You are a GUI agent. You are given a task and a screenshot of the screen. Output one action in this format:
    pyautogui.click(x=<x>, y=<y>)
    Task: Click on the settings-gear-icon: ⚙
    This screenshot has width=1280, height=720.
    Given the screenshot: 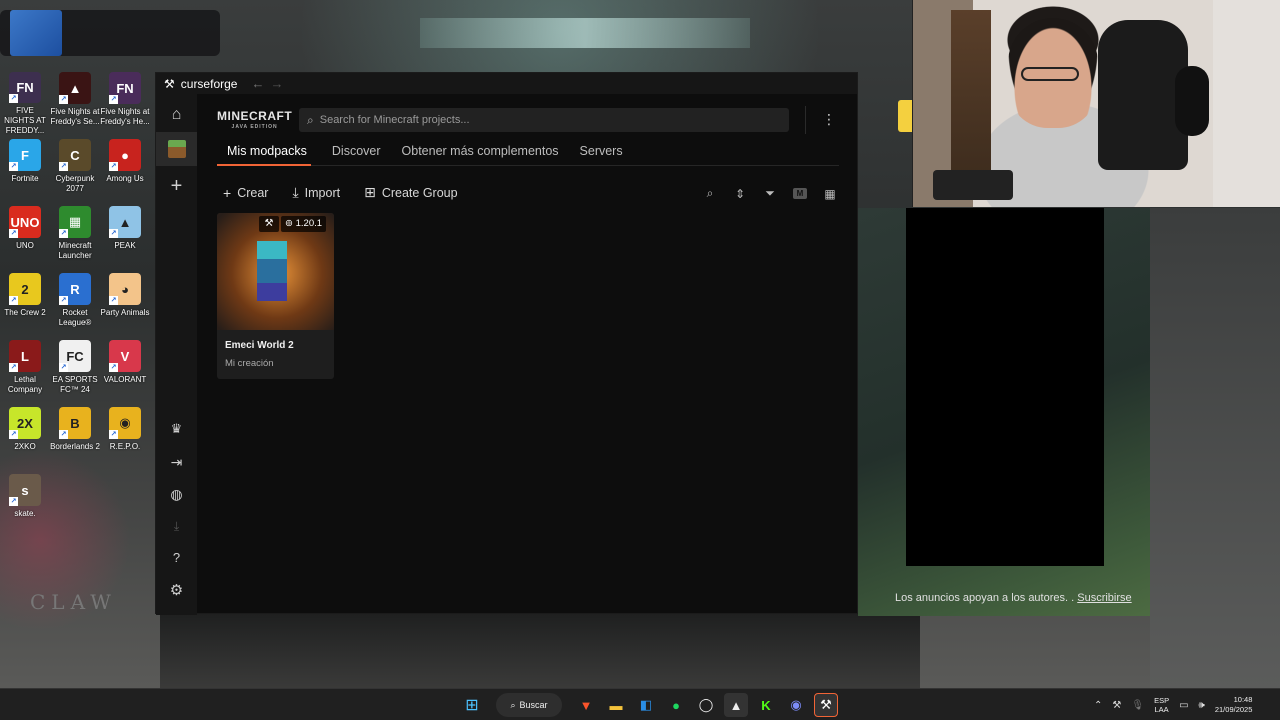 What is the action you would take?
    pyautogui.click(x=176, y=590)
    